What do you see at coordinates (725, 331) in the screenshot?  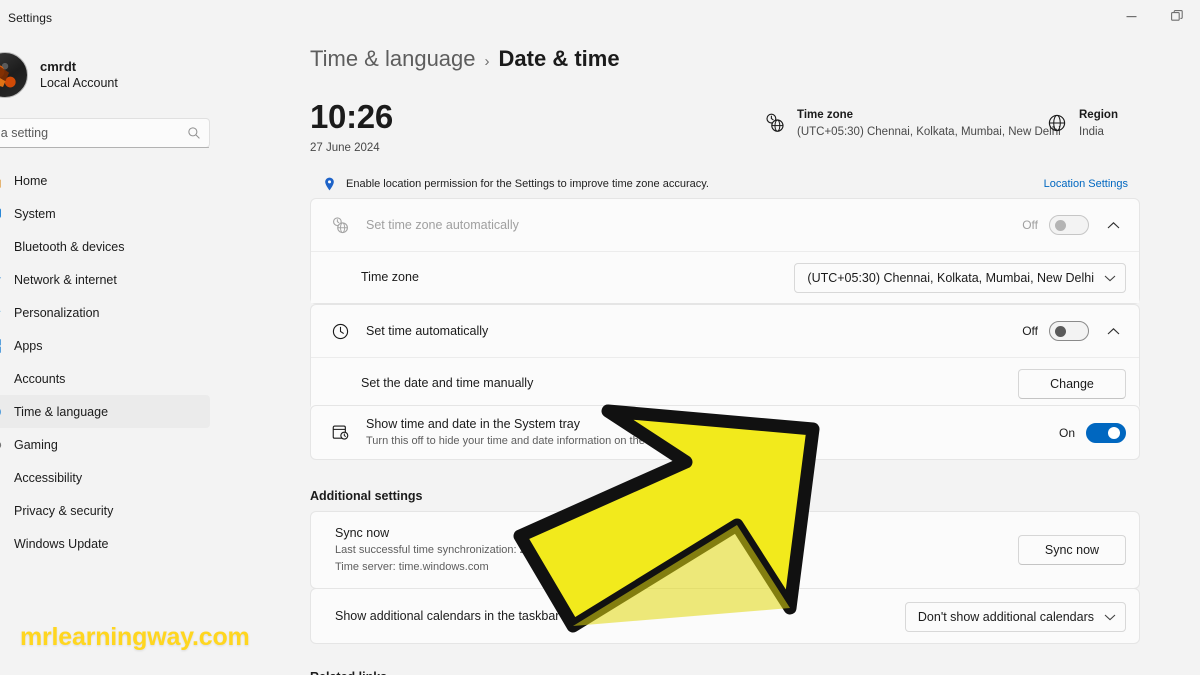 I see `set-time-automatically-row: Set time automatically Off` at bounding box center [725, 331].